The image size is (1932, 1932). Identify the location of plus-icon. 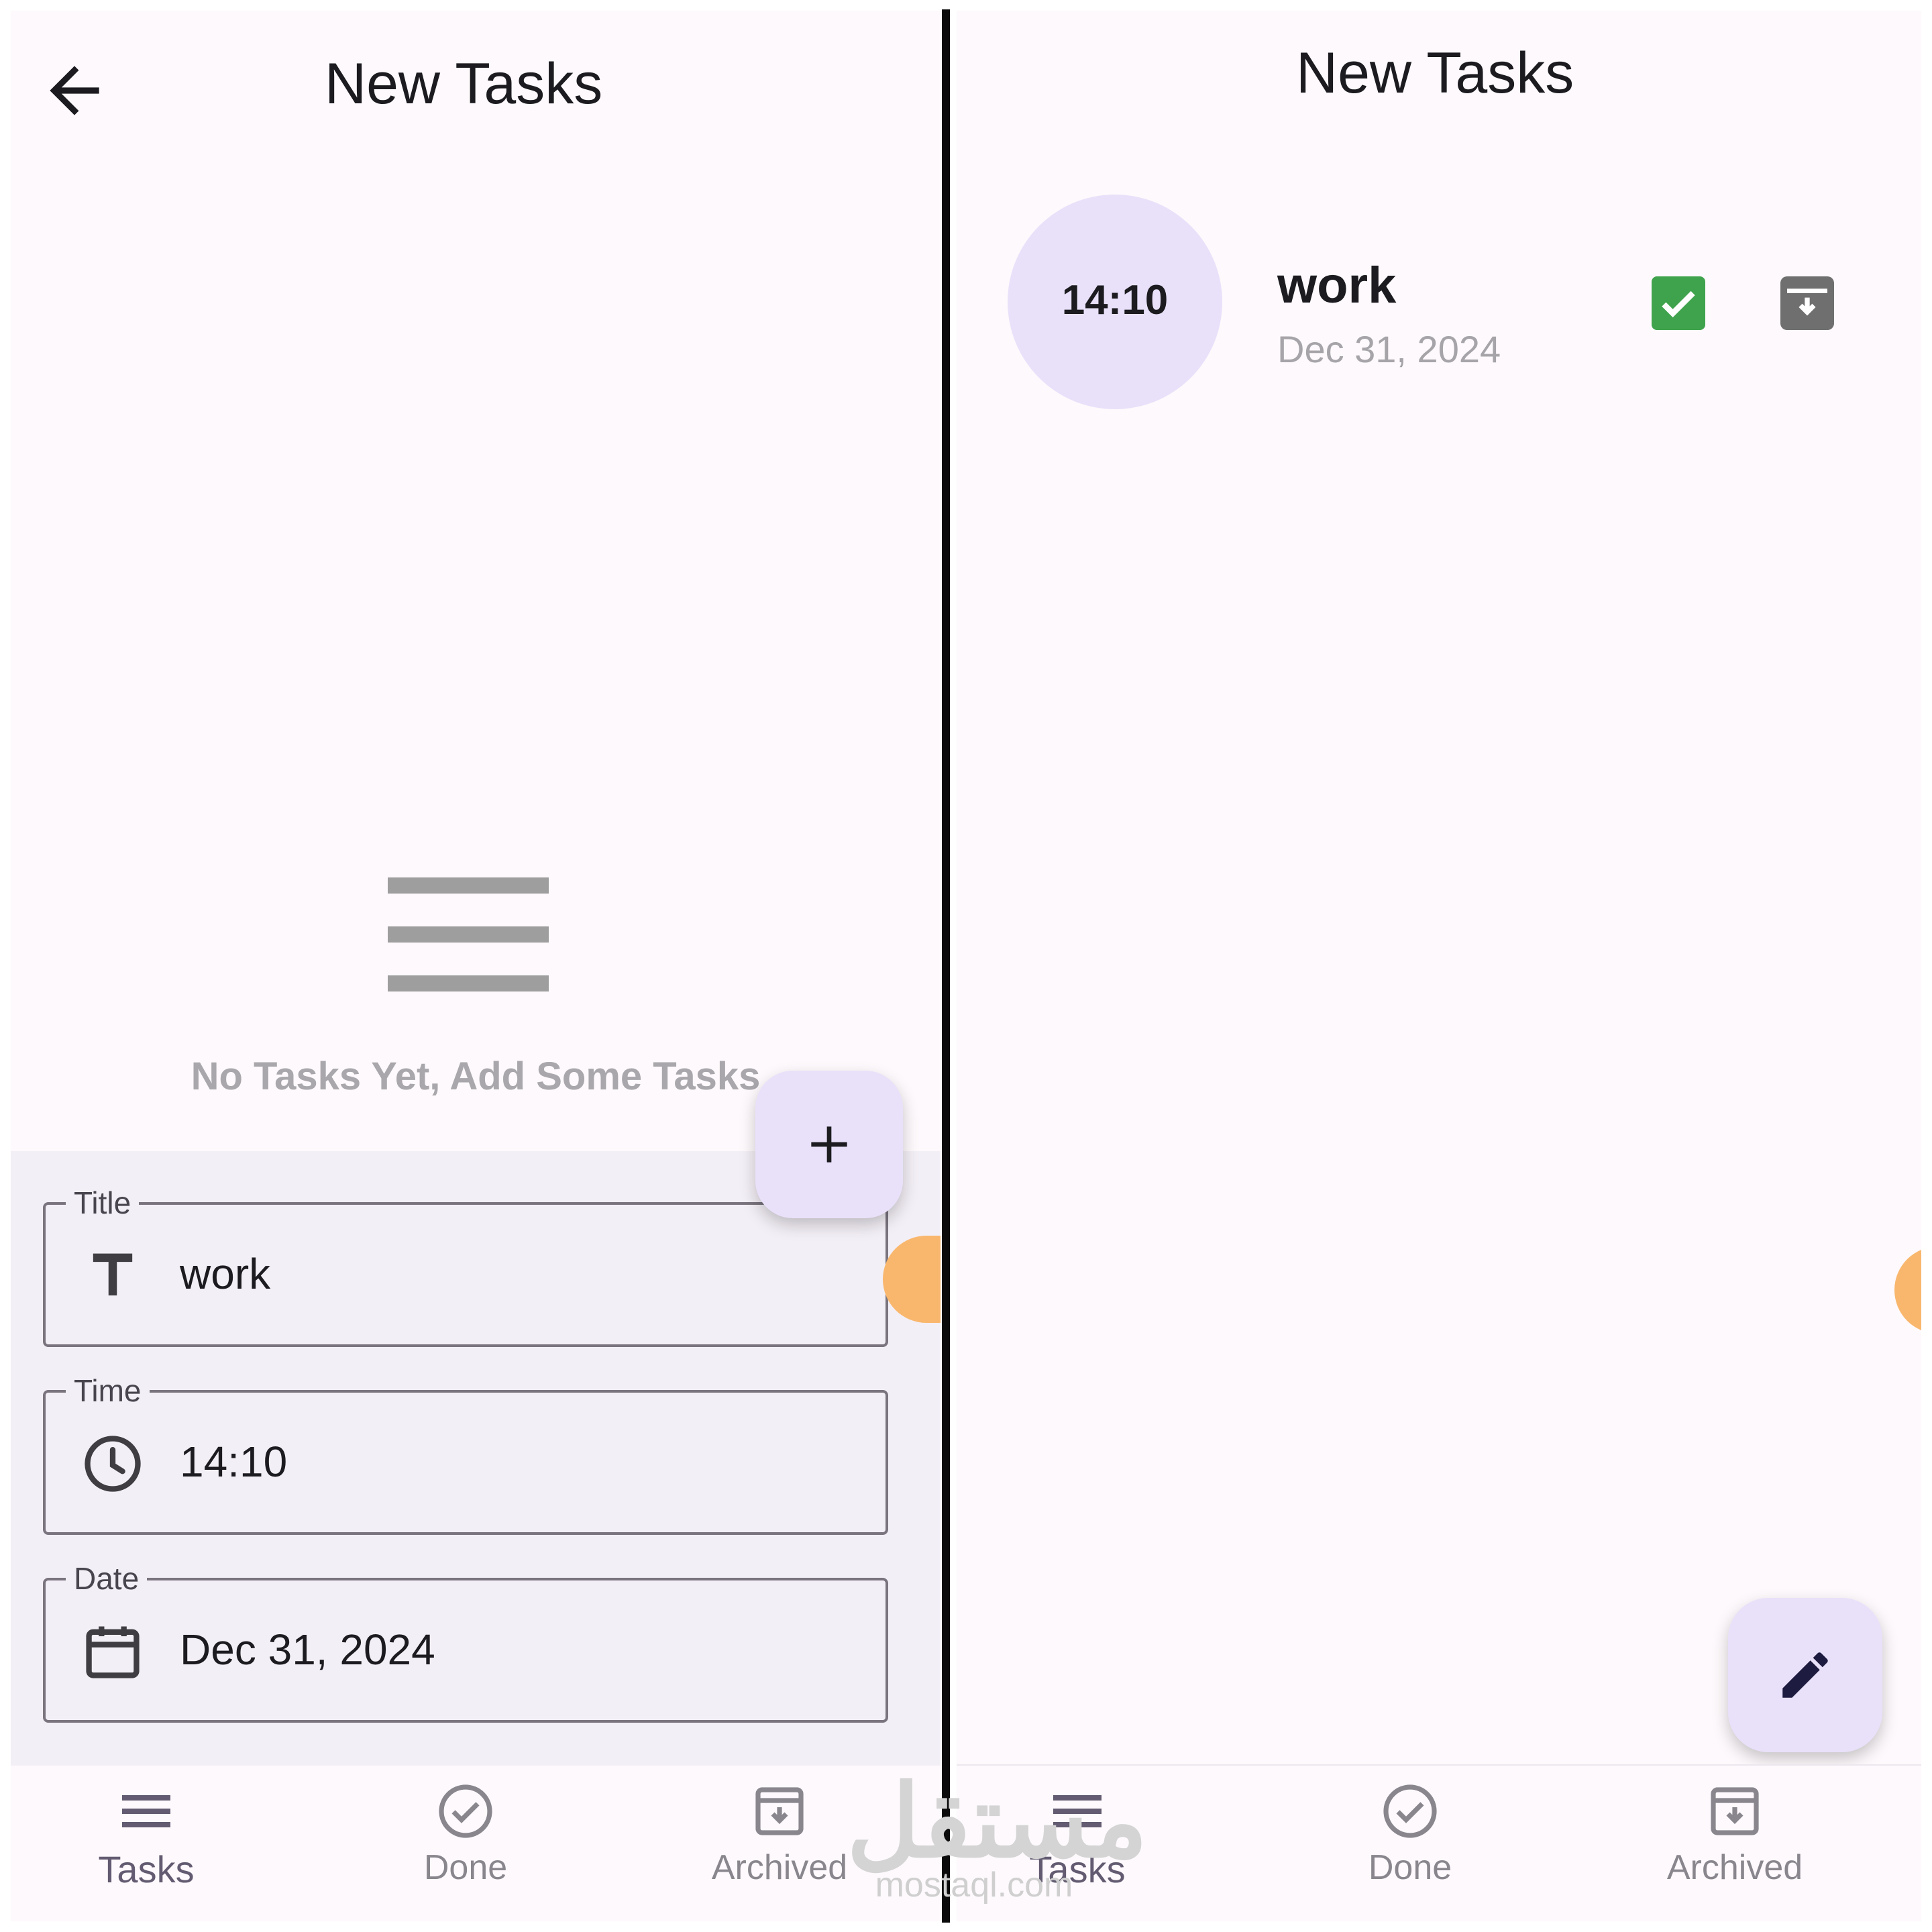
(829, 1144).